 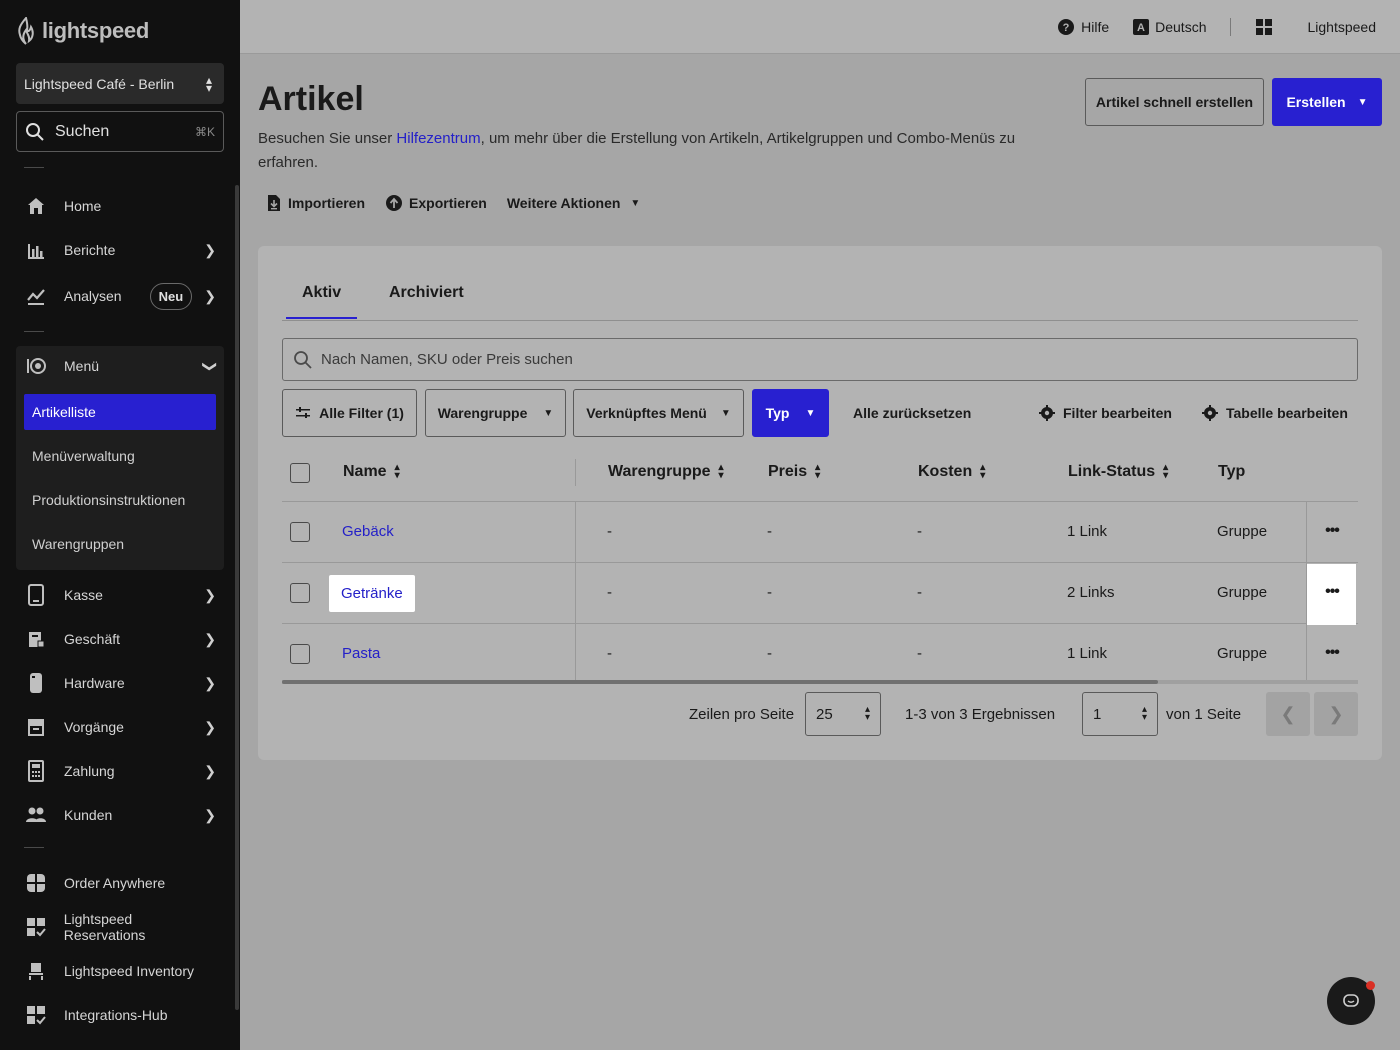 I want to click on lightspeed-logo: lightspeed, so click(x=82, y=31).